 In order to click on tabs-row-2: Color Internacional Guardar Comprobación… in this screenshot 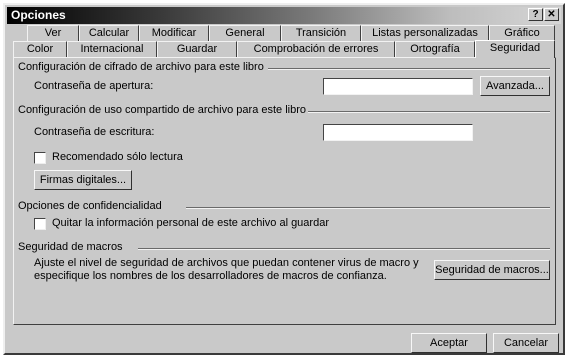, I will do `click(285, 49)`.